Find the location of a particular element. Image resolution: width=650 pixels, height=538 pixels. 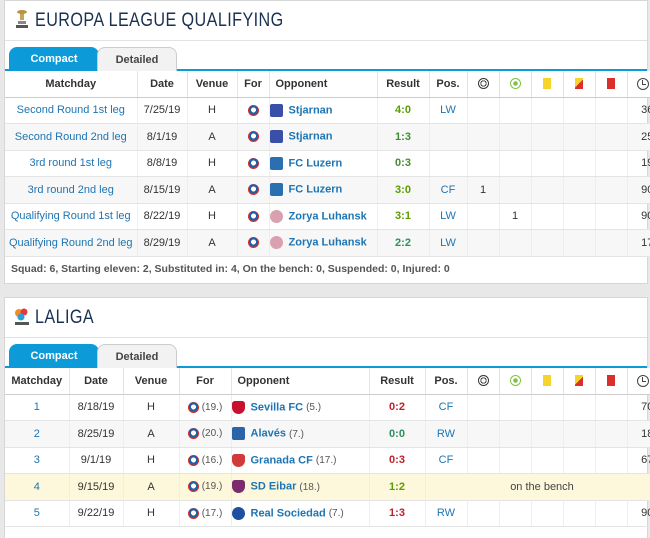

matchday-link: 4 is located at coordinates (37, 487).